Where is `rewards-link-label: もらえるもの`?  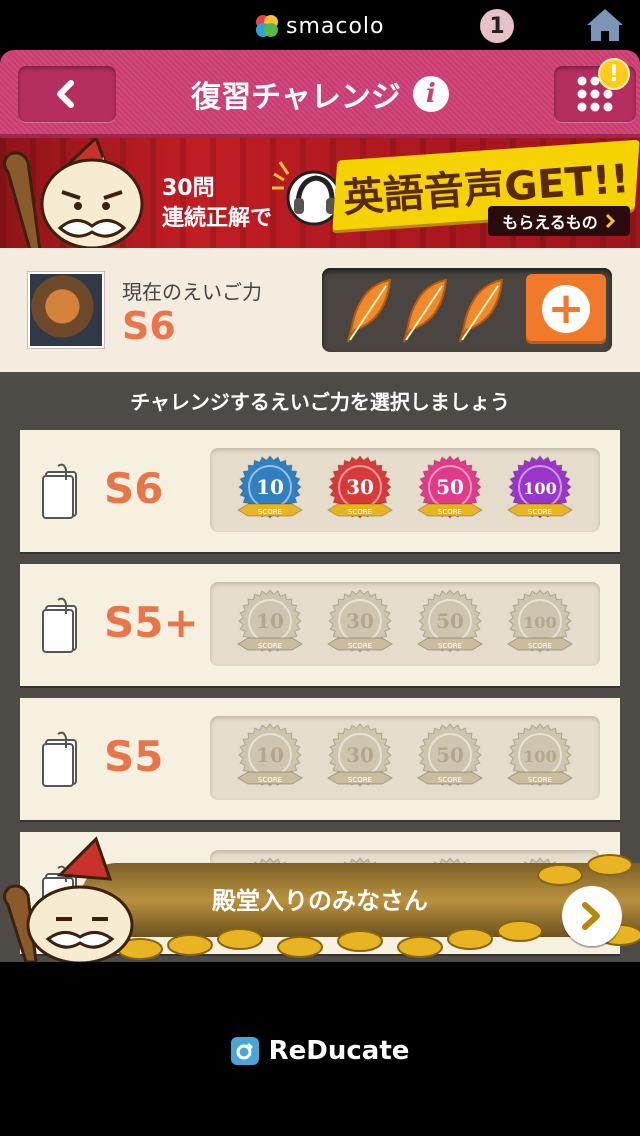 rewards-link-label: もらえるもの is located at coordinates (550, 222).